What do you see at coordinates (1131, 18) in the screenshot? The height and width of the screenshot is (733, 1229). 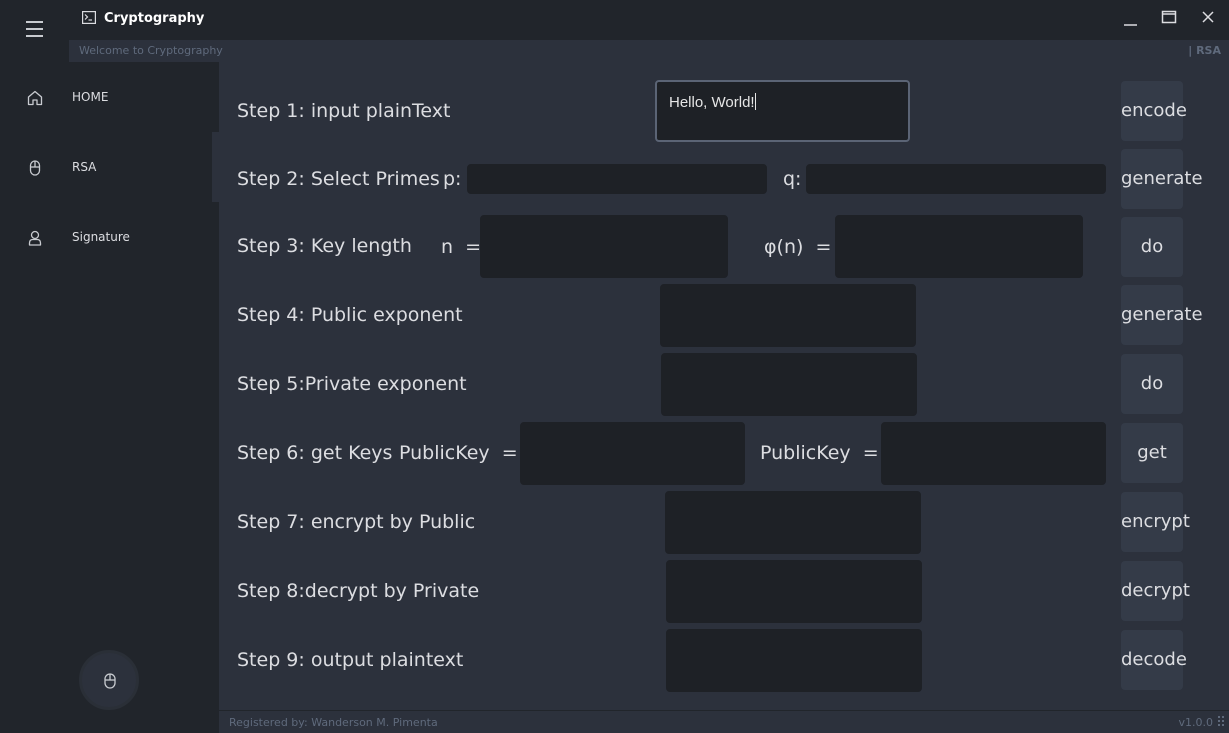 I see `minimize-button` at bounding box center [1131, 18].